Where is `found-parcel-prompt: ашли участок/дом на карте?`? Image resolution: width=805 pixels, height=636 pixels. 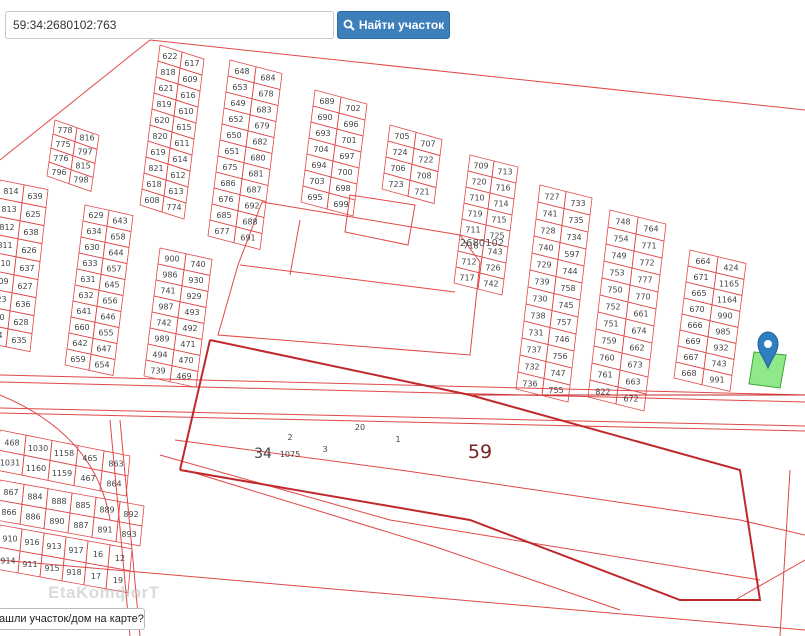
found-parcel-prompt: ашли участок/дом на карте? is located at coordinates (72, 619).